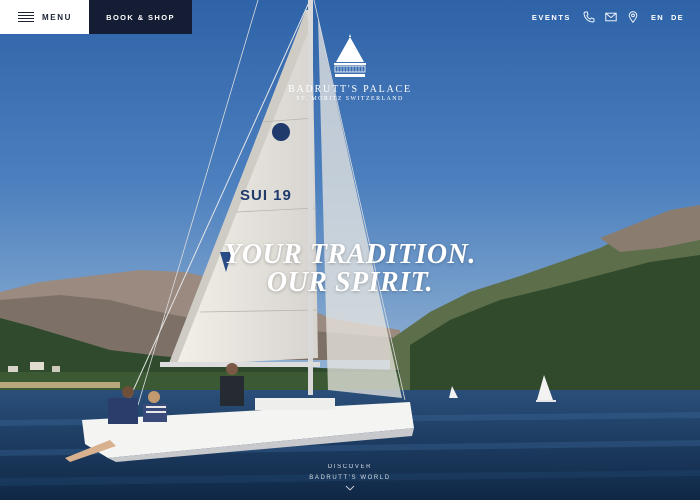 The image size is (700, 500). Describe the element at coordinates (677, 17) in the screenshot. I see `language-de-link: DE` at that location.